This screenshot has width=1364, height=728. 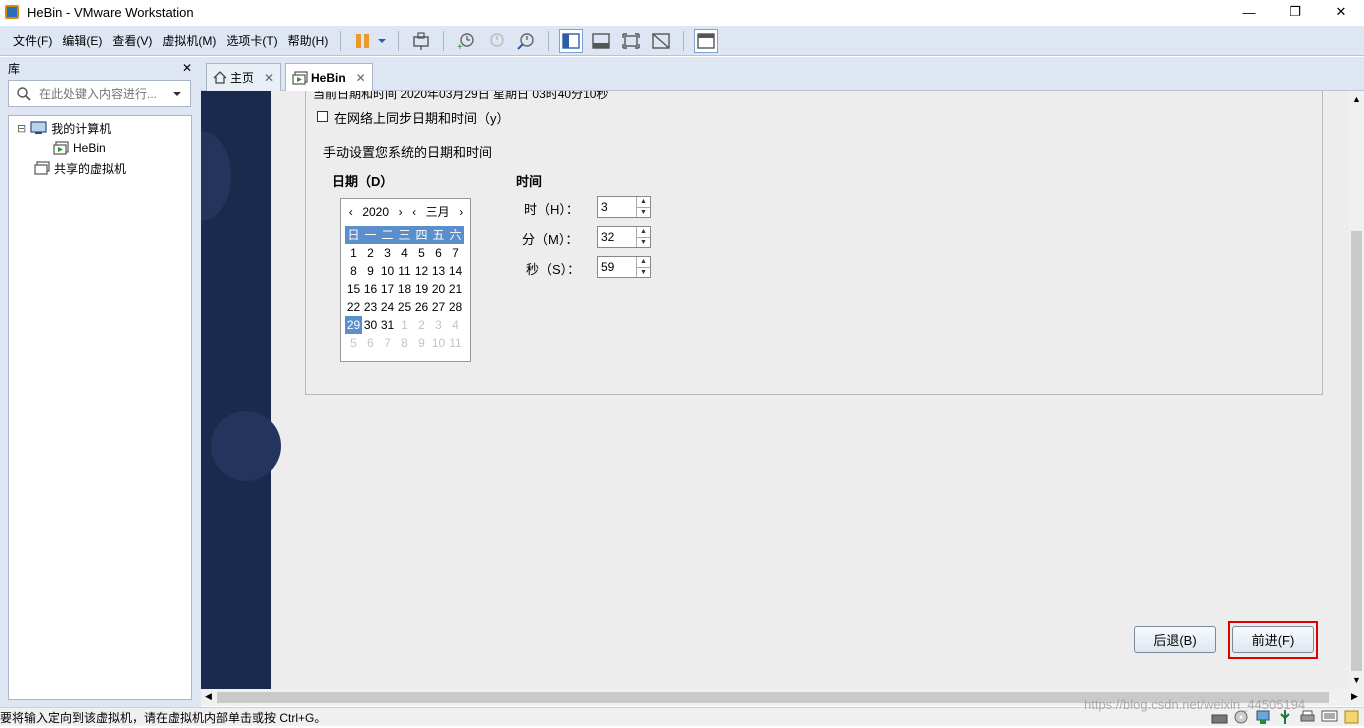 I want to click on display-icon, so click(x=1329, y=717).